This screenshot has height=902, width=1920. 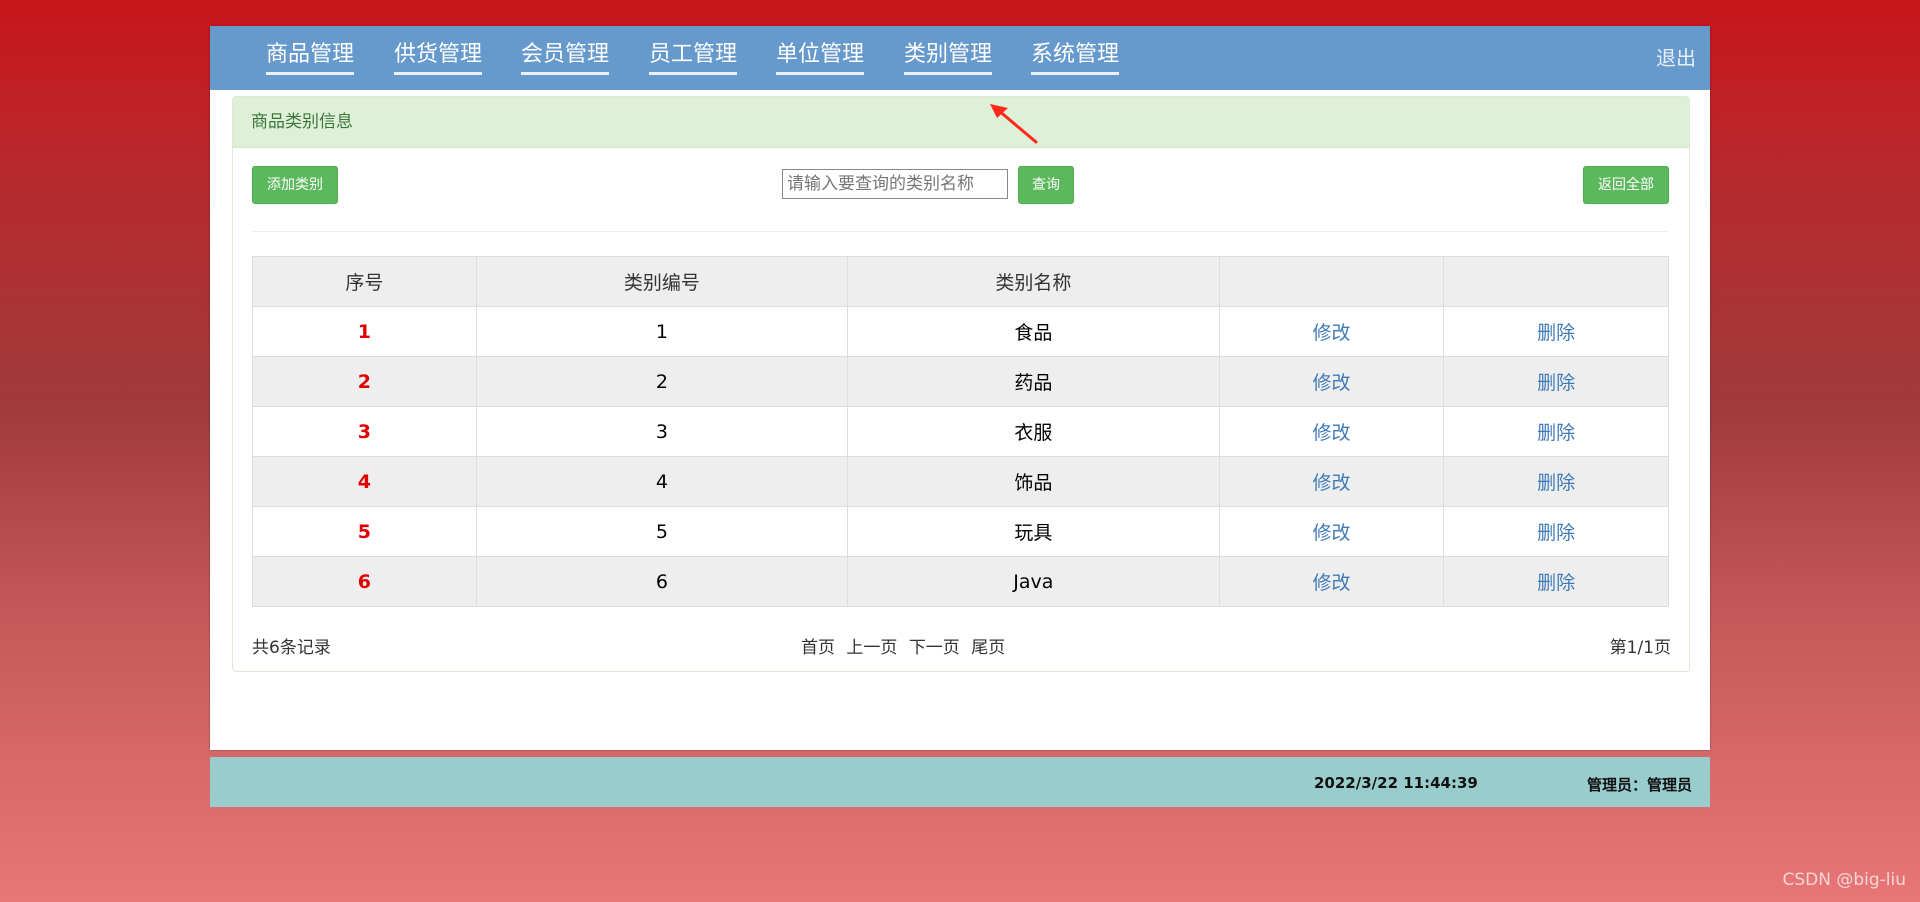 I want to click on watermark: CSDN @big-liu, so click(x=1844, y=880).